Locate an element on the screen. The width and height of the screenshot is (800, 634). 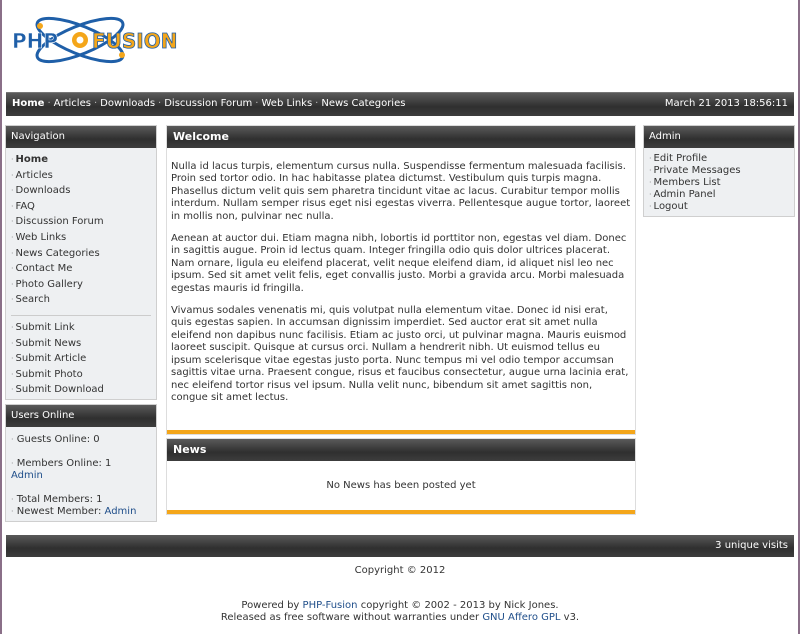
members-online-count: · Members Online: 1 is located at coordinates (61, 463).